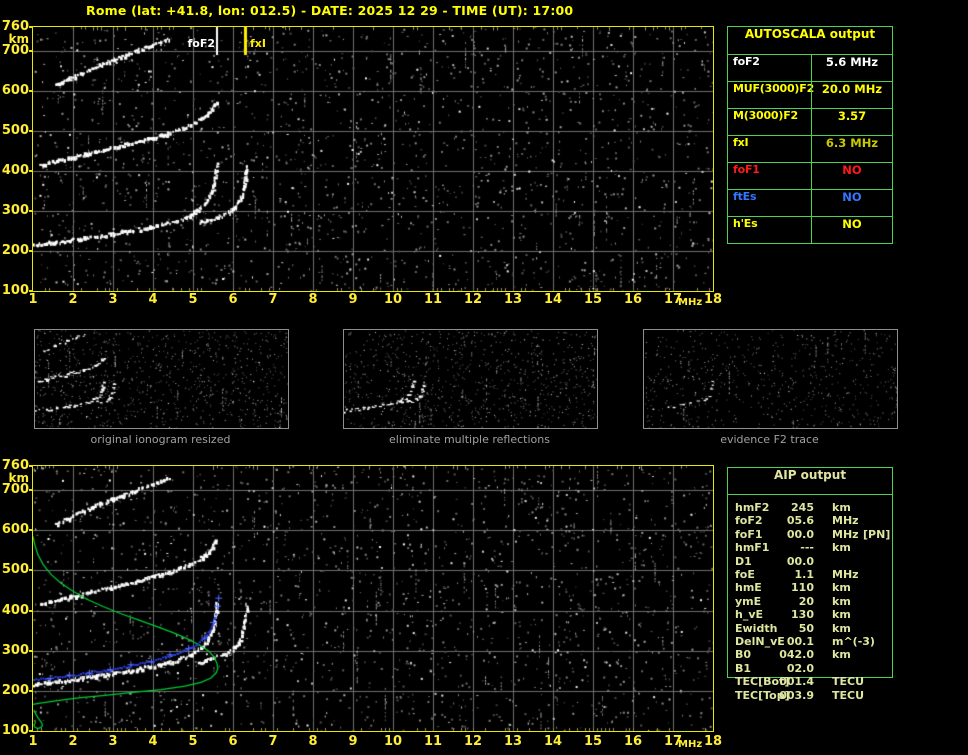 Image resolution: width=968 pixels, height=755 pixels. What do you see at coordinates (796, 682) in the screenshot?
I see `aip-param-value: 001.4` at bounding box center [796, 682].